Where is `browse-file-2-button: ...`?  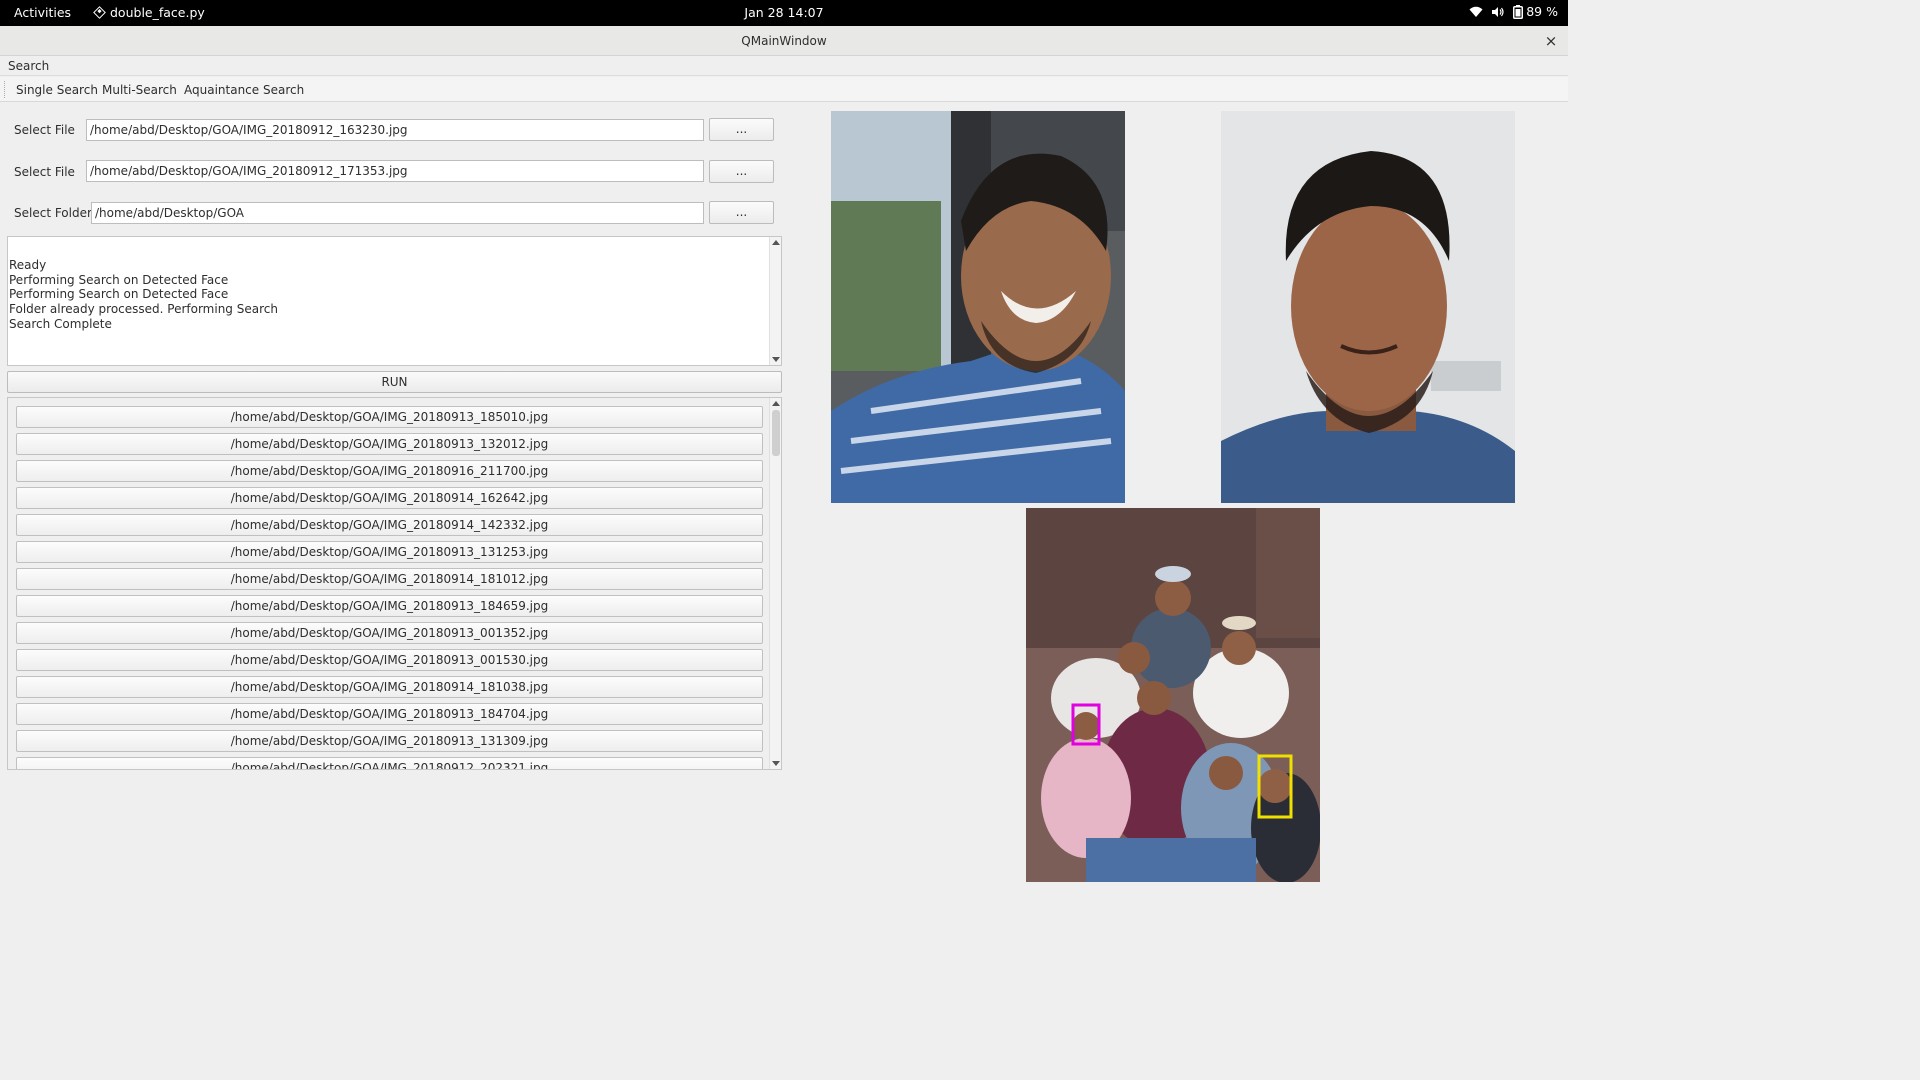 browse-file-2-button: ... is located at coordinates (741, 171).